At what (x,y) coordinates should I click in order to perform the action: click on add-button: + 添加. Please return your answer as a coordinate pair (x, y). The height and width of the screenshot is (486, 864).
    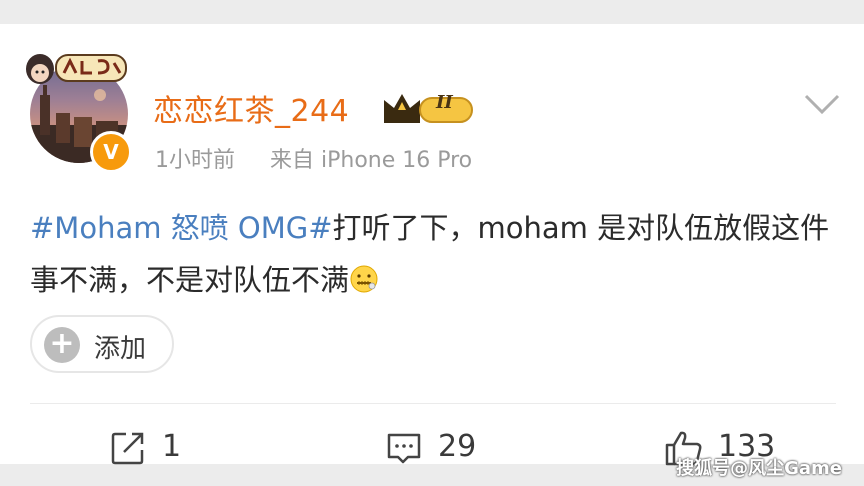
    Looking at the image, I should click on (102, 344).